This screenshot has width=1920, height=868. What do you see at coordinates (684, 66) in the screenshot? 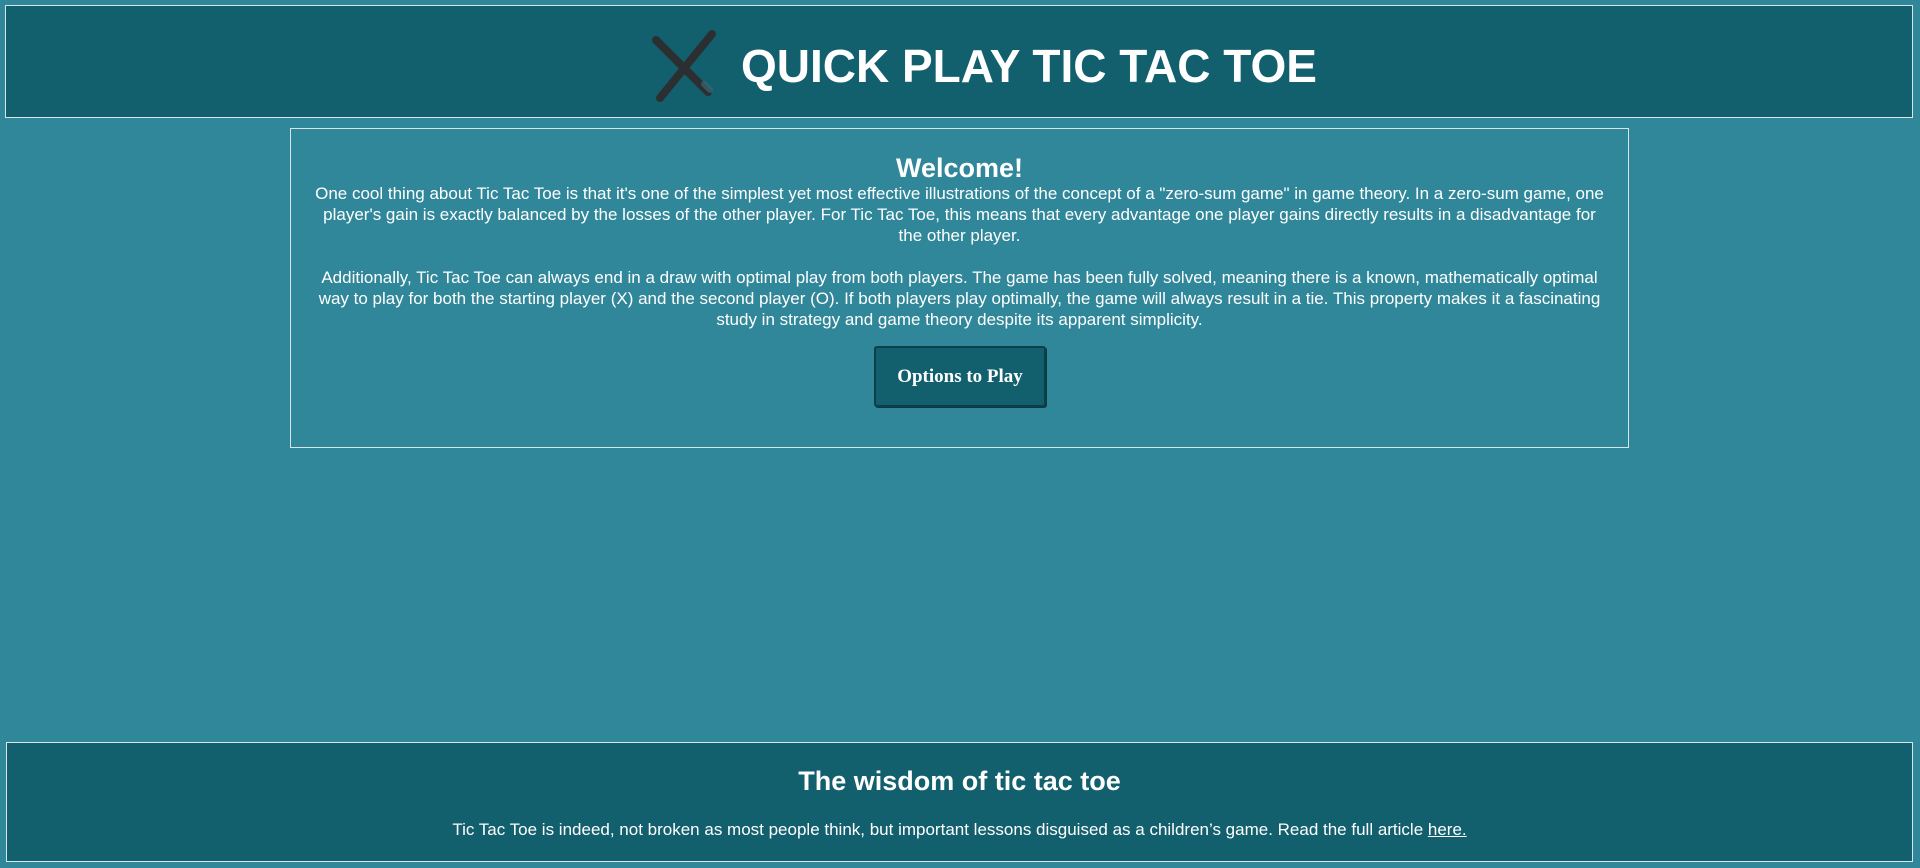
I see `x-mark-icon` at bounding box center [684, 66].